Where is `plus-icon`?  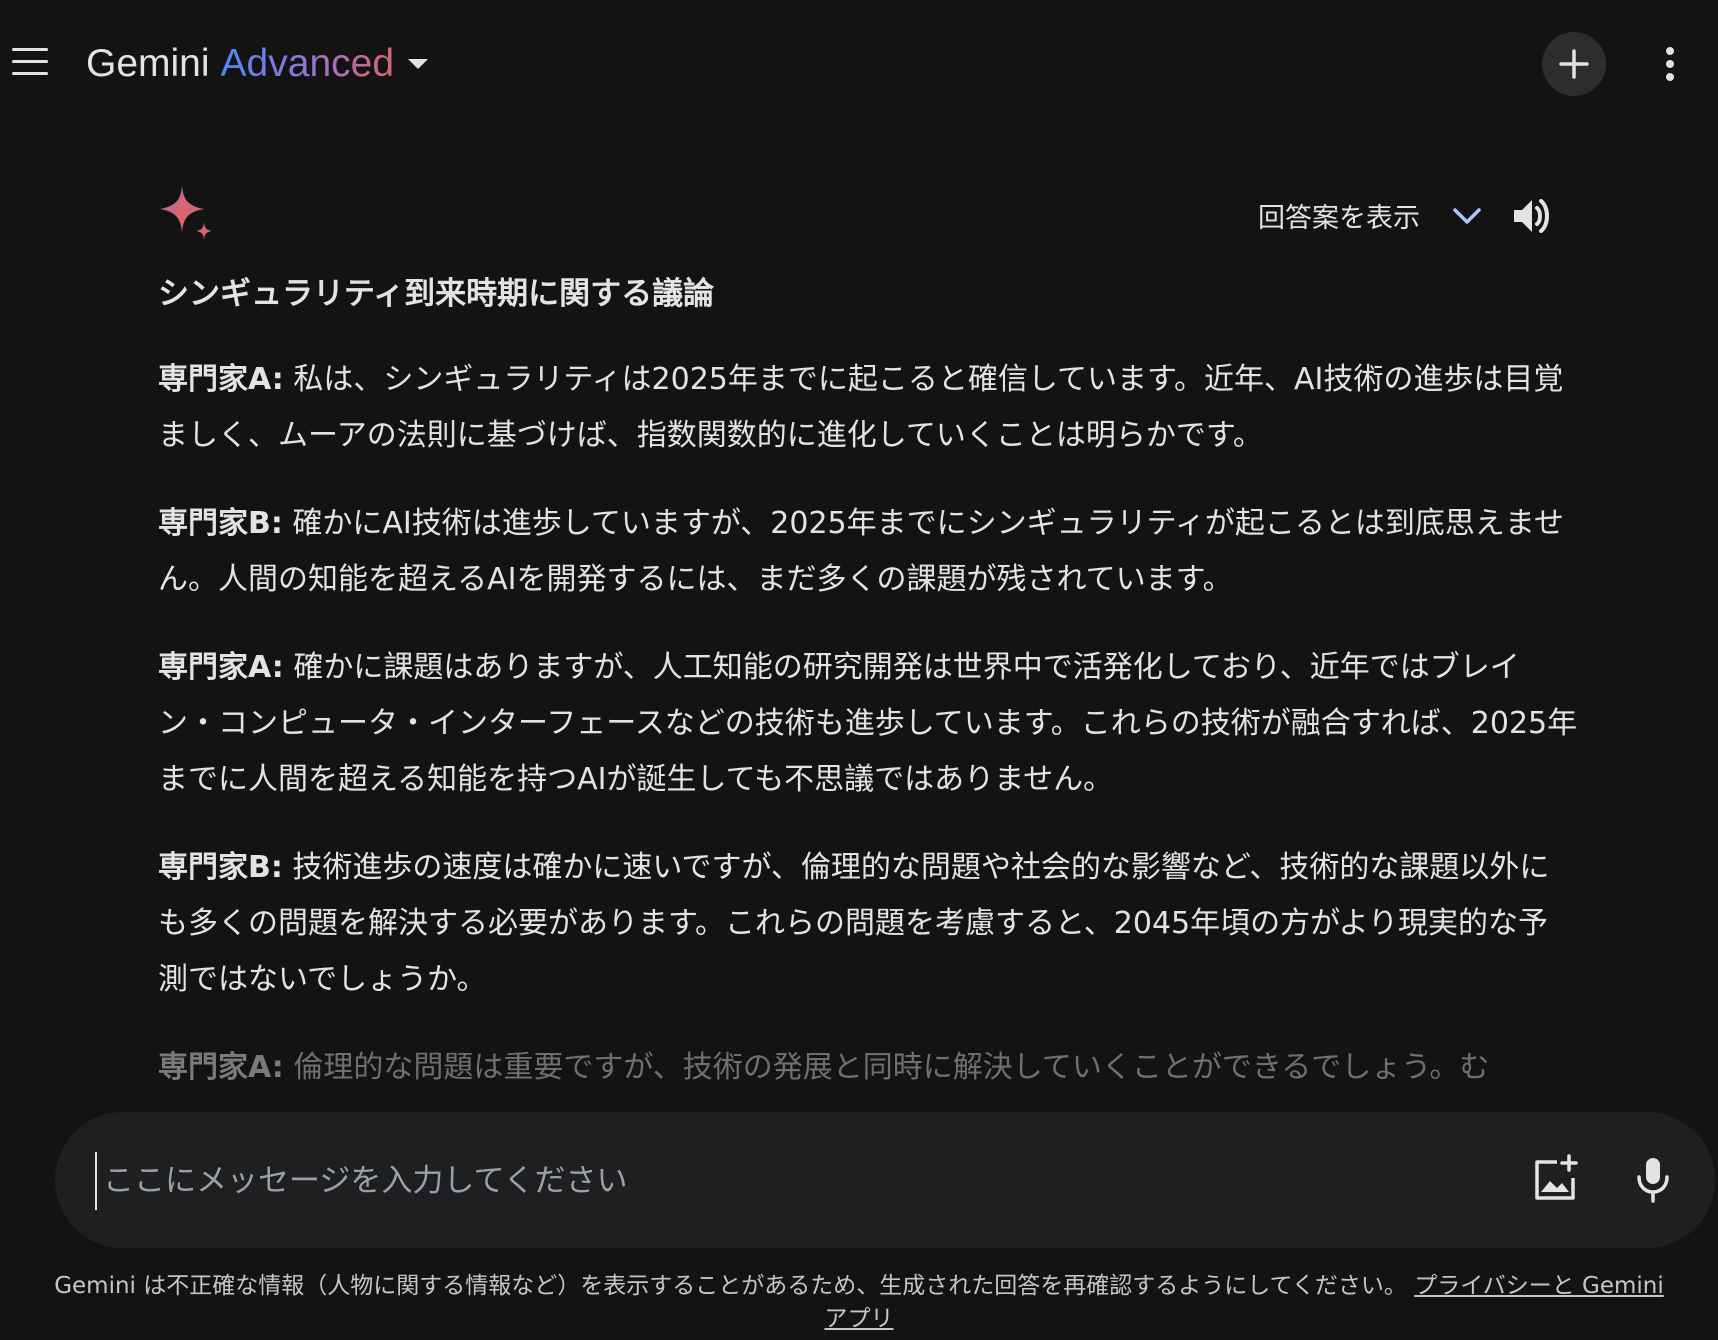 plus-icon is located at coordinates (1574, 64).